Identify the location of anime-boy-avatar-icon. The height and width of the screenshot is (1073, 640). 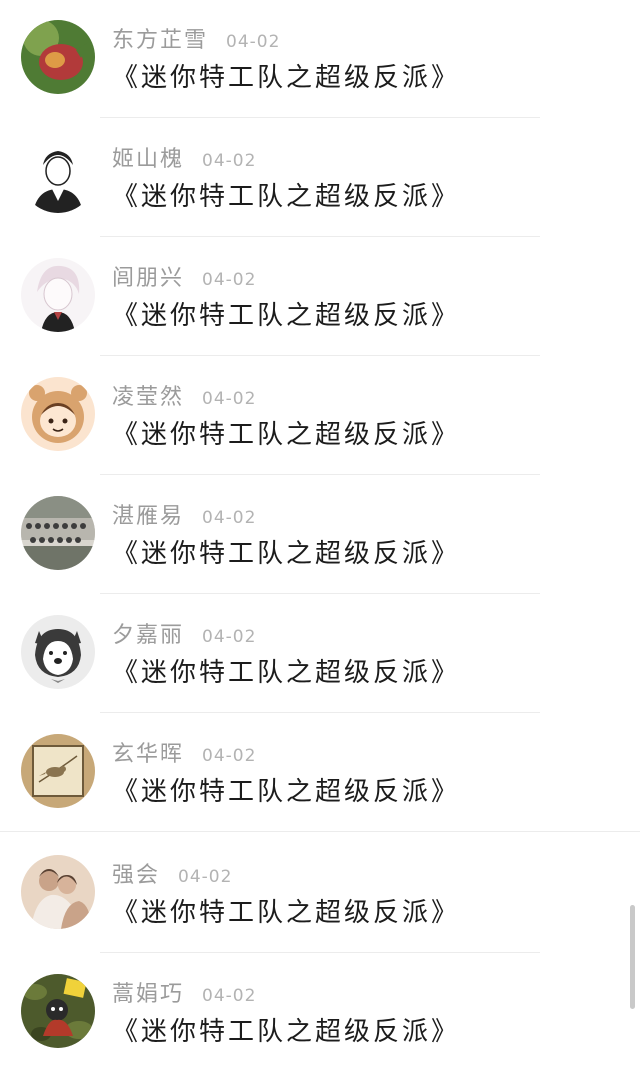
(58, 295).